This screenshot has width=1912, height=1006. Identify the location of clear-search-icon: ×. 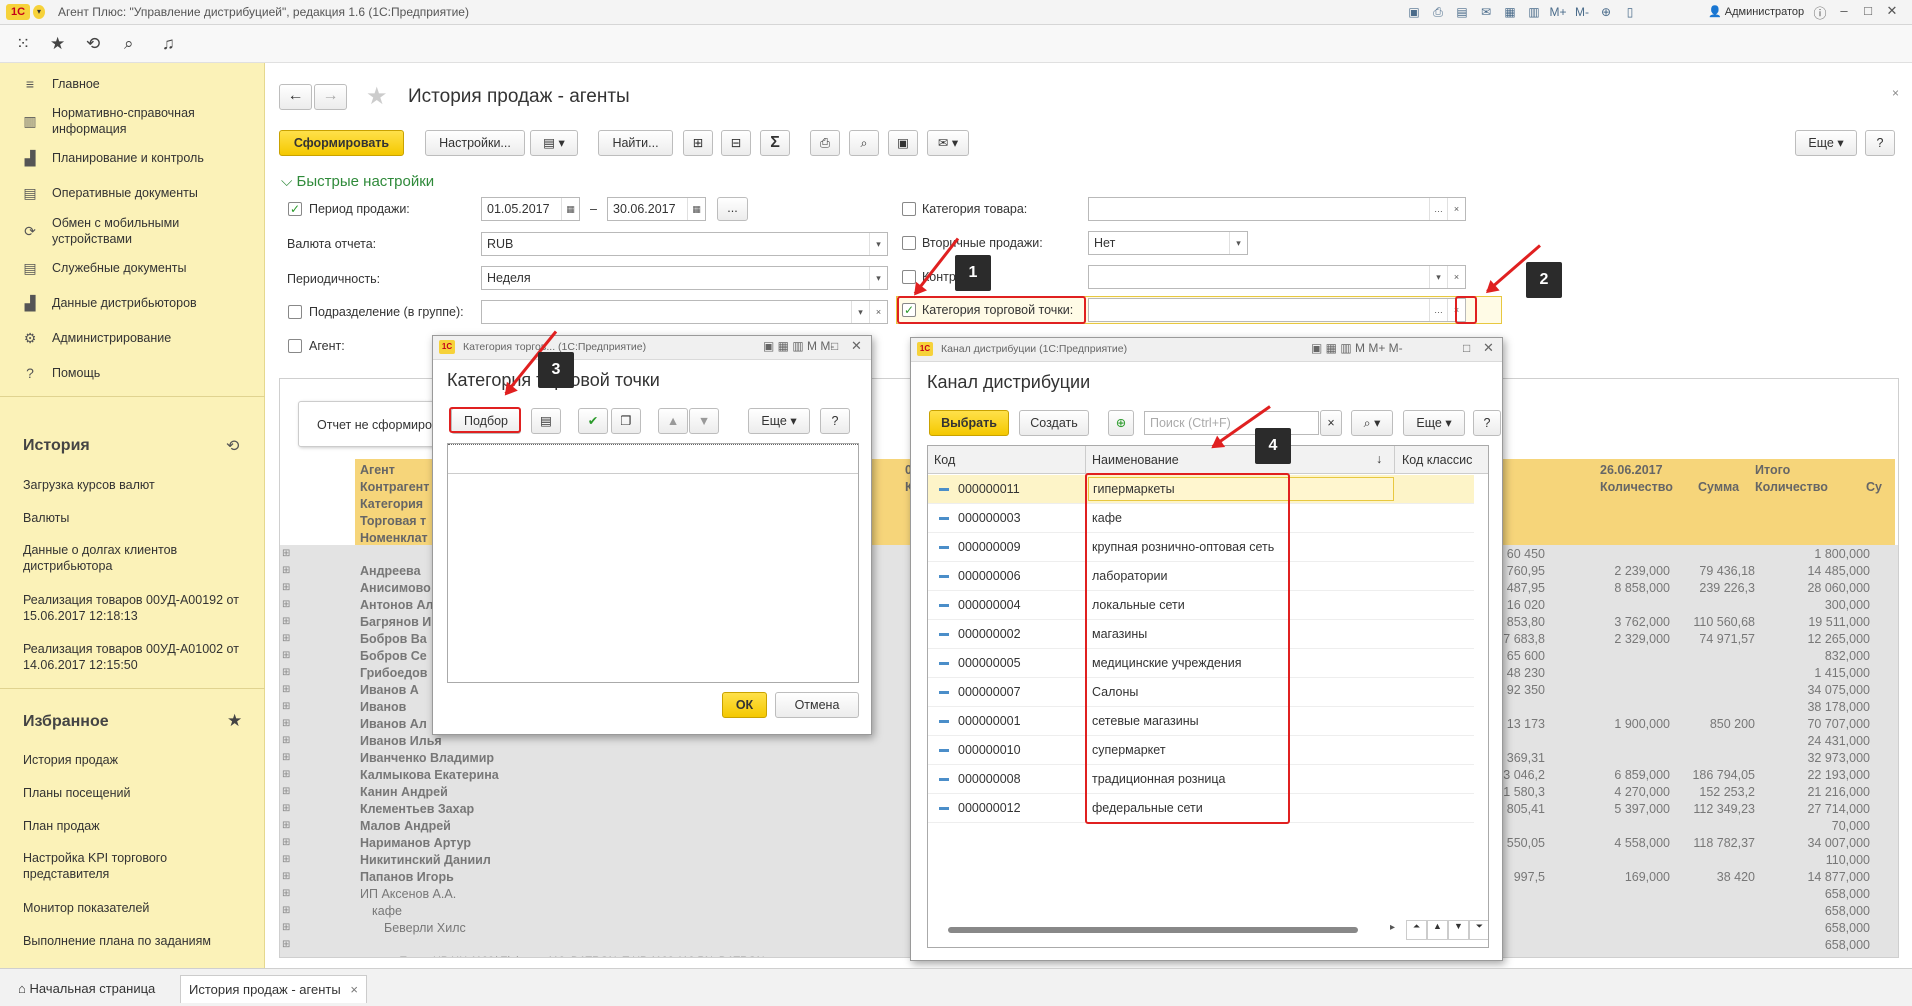
(1331, 423).